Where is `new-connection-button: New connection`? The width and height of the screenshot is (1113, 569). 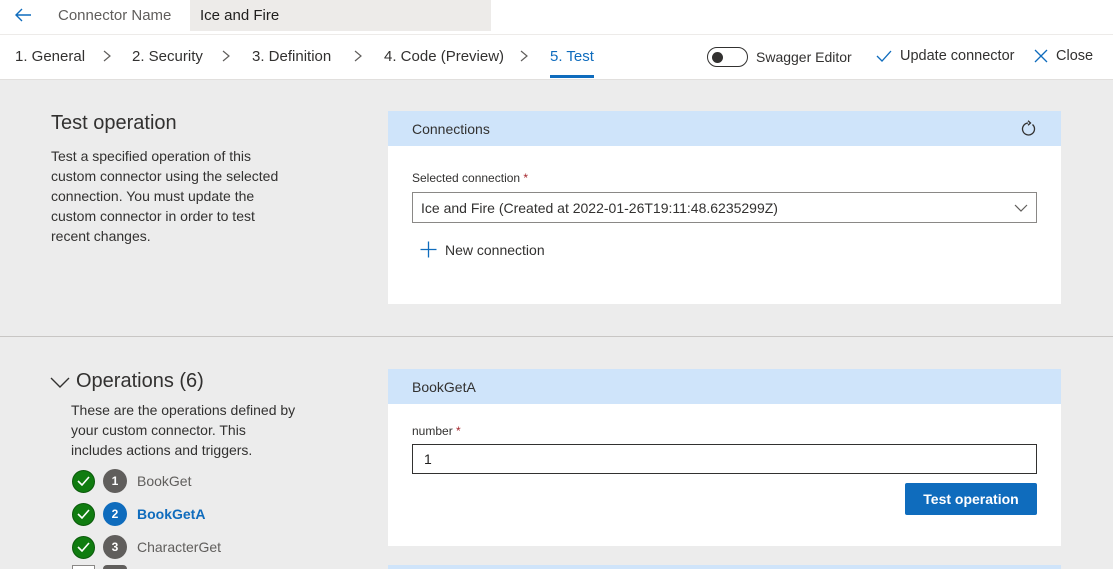 new-connection-button: New connection is located at coordinates (482, 249).